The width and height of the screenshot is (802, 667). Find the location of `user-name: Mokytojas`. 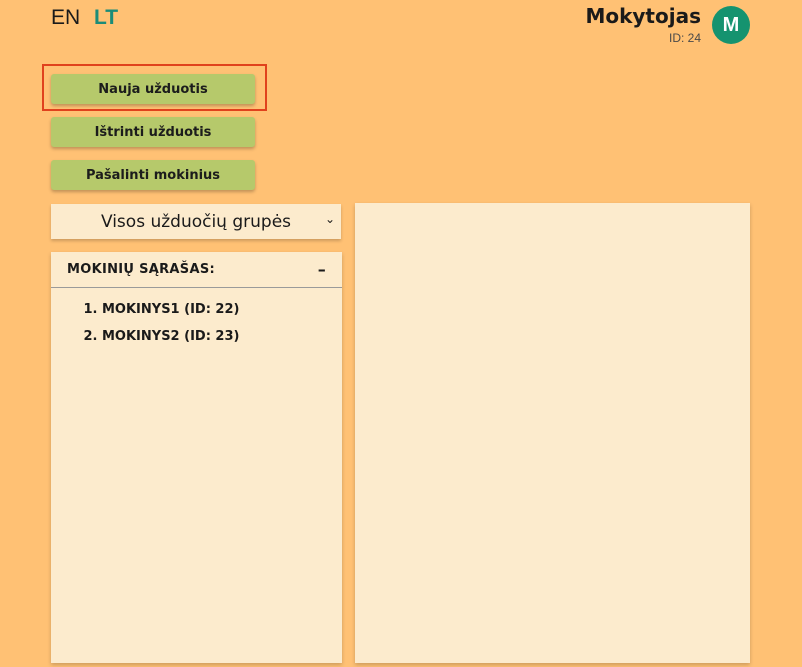

user-name: Mokytojas is located at coordinates (643, 16).